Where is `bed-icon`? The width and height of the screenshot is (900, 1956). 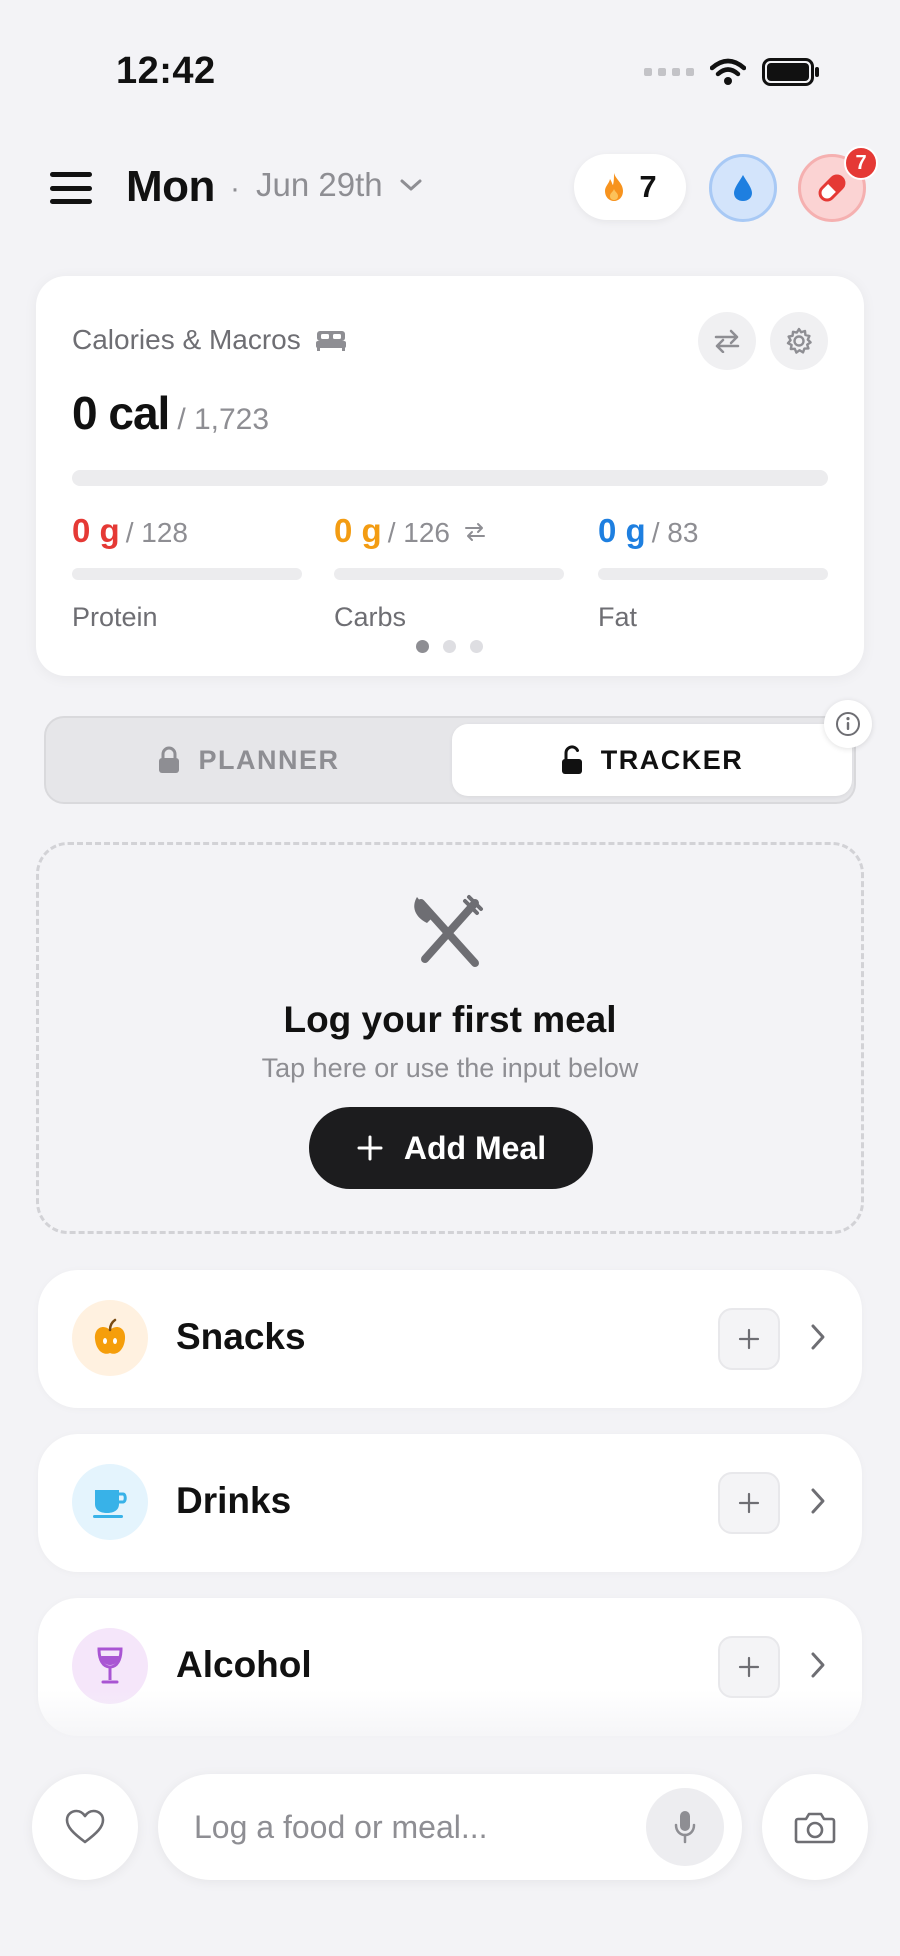 bed-icon is located at coordinates (330, 341).